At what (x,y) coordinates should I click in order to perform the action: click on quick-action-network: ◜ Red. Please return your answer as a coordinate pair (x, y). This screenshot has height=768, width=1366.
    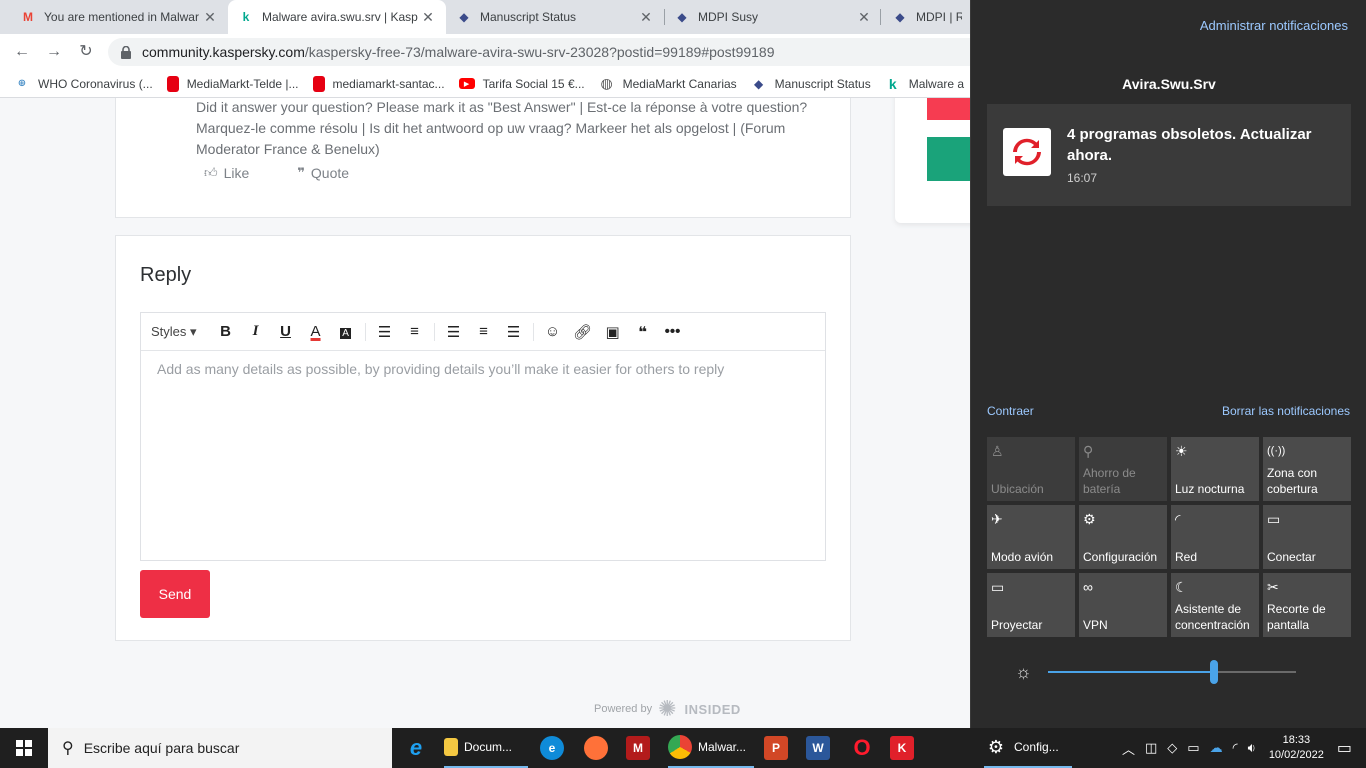
    Looking at the image, I should click on (1215, 537).